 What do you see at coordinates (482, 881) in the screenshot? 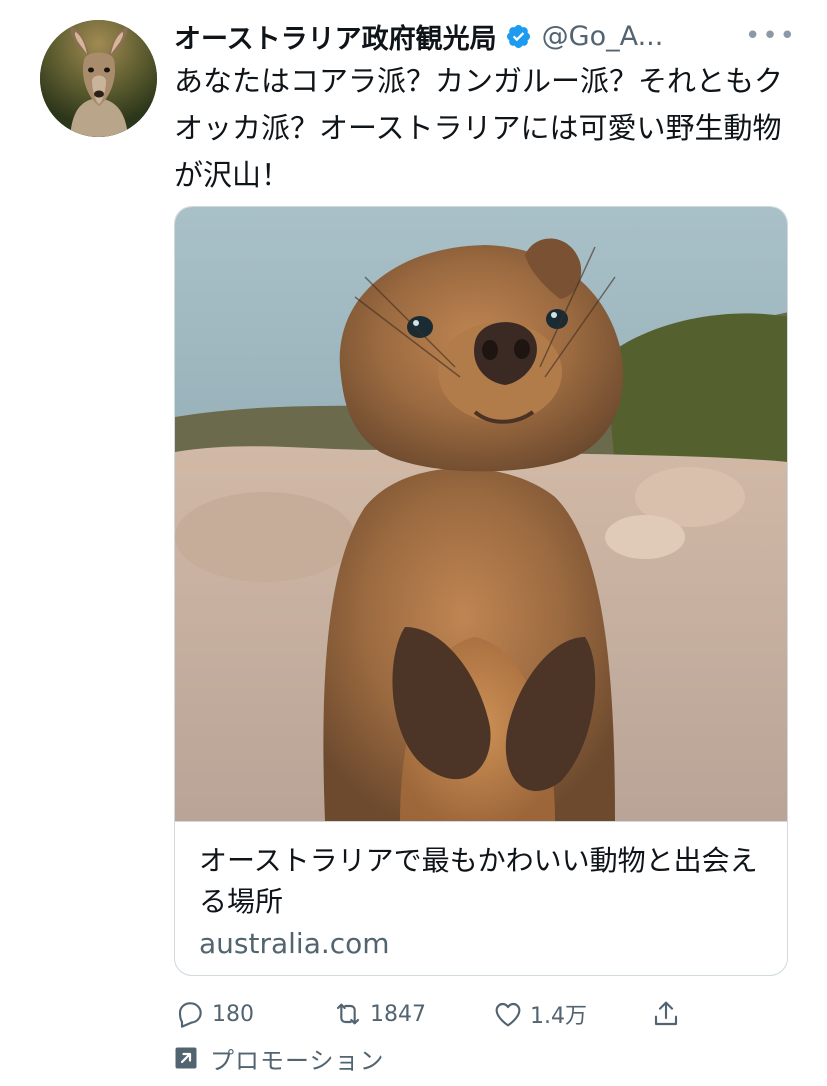
I see `card-title: オーストラリアで最もかわいい動物と出会える場所` at bounding box center [482, 881].